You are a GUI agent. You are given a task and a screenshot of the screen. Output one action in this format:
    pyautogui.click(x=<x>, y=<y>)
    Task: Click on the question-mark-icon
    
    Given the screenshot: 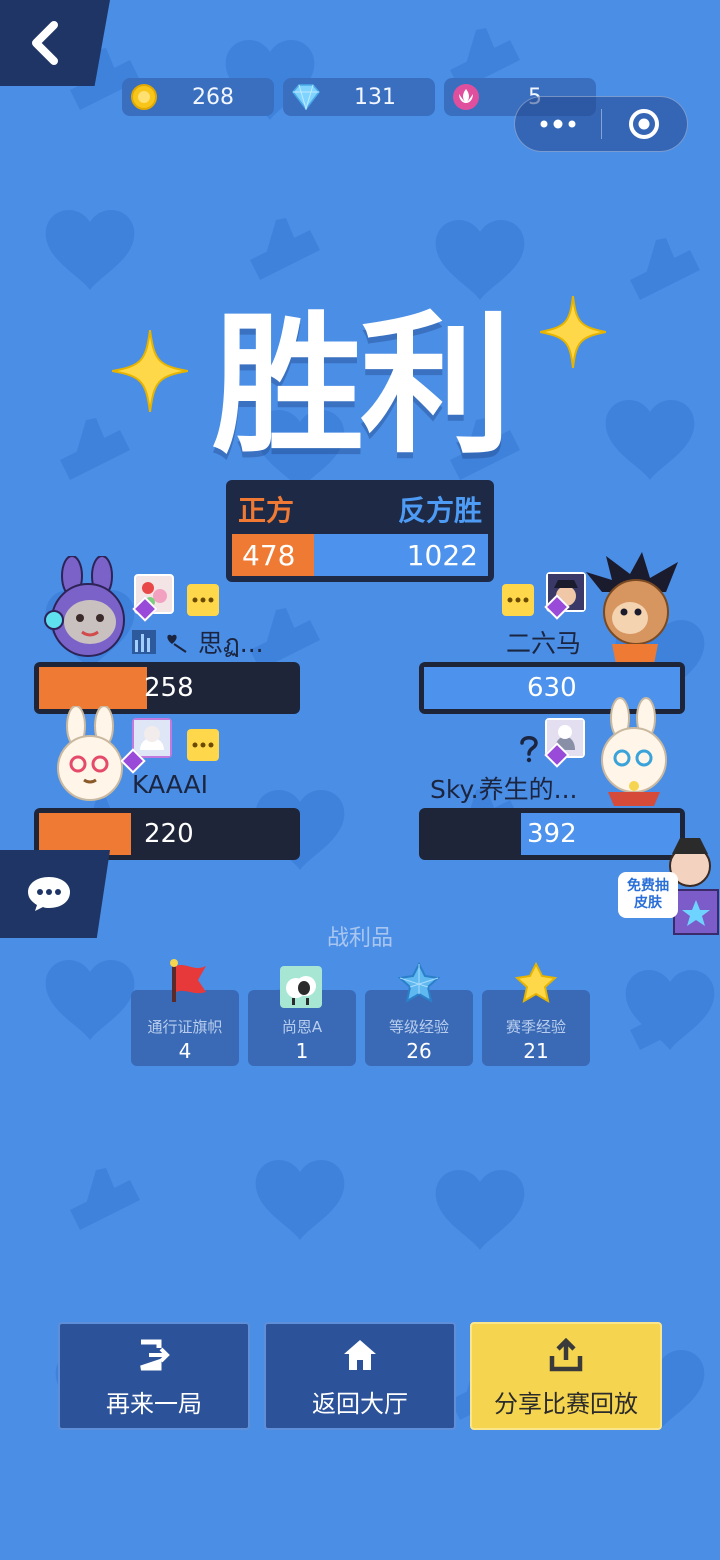 What is the action you would take?
    pyautogui.click(x=529, y=749)
    